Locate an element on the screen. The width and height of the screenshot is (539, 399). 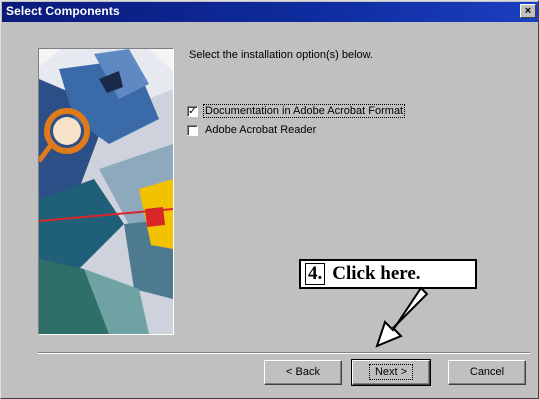
close-button: × is located at coordinates (528, 11).